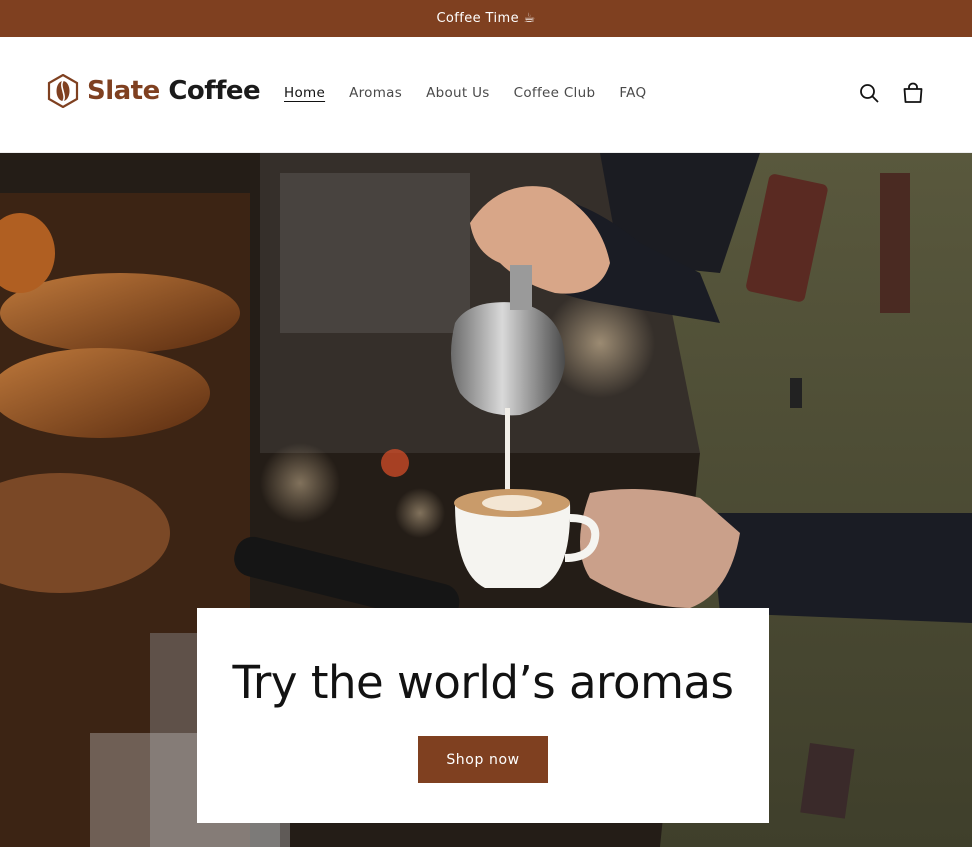 This screenshot has height=847, width=972. Describe the element at coordinates (63, 91) in the screenshot. I see `coffee-bean-logo-icon` at that location.